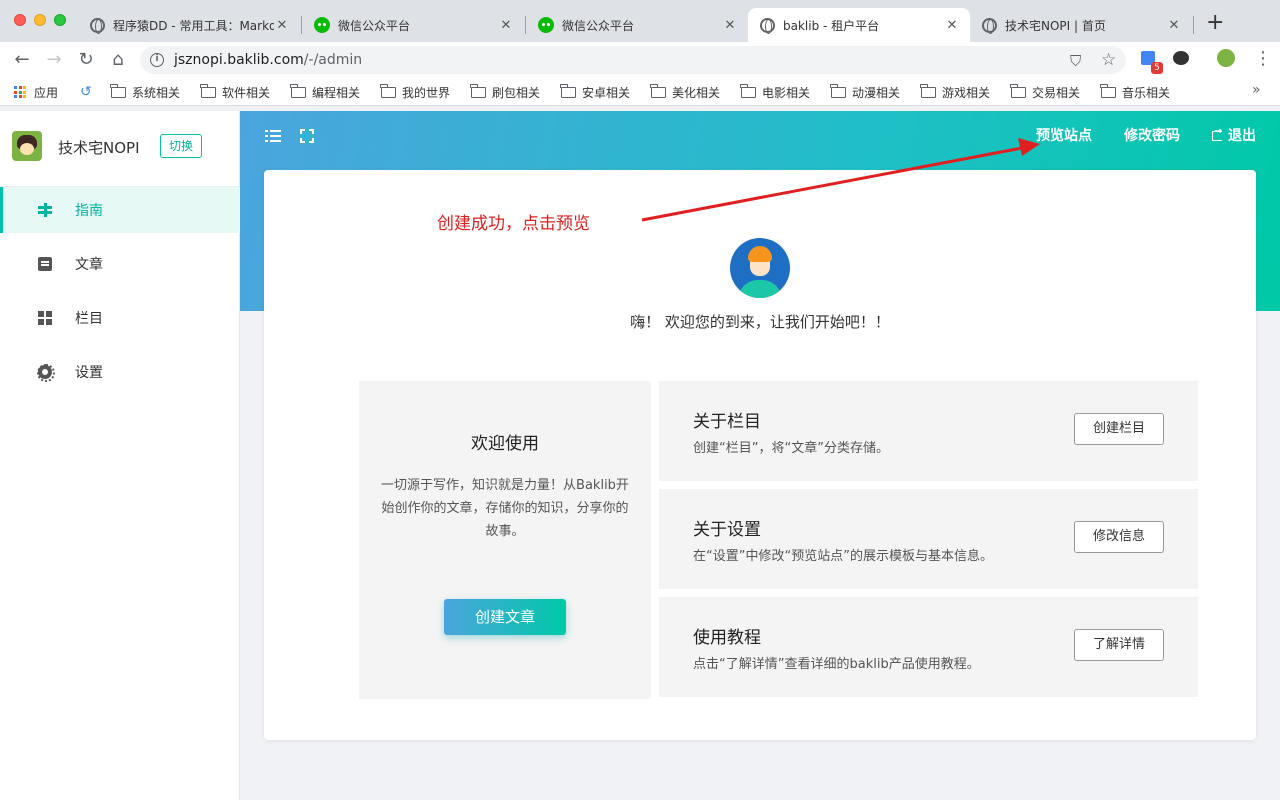 This screenshot has height=800, width=1280. Describe the element at coordinates (27, 146) in the screenshot. I see `avatar` at that location.